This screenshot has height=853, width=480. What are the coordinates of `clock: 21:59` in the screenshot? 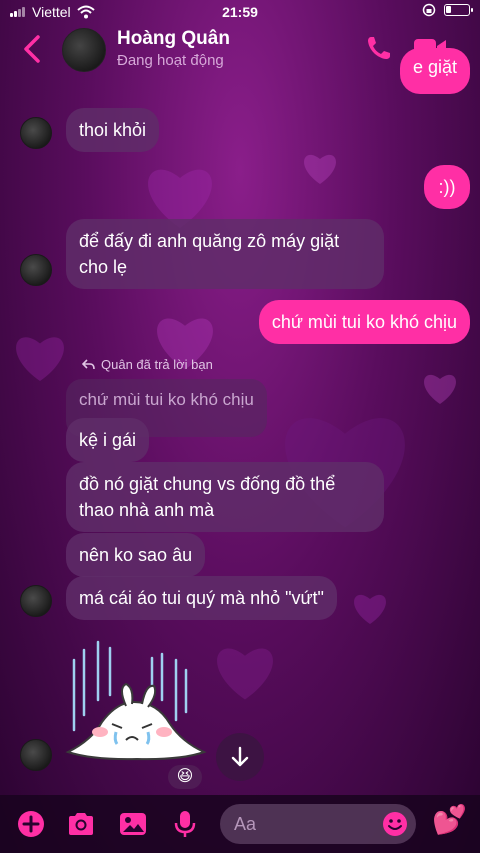 It's located at (240, 12).